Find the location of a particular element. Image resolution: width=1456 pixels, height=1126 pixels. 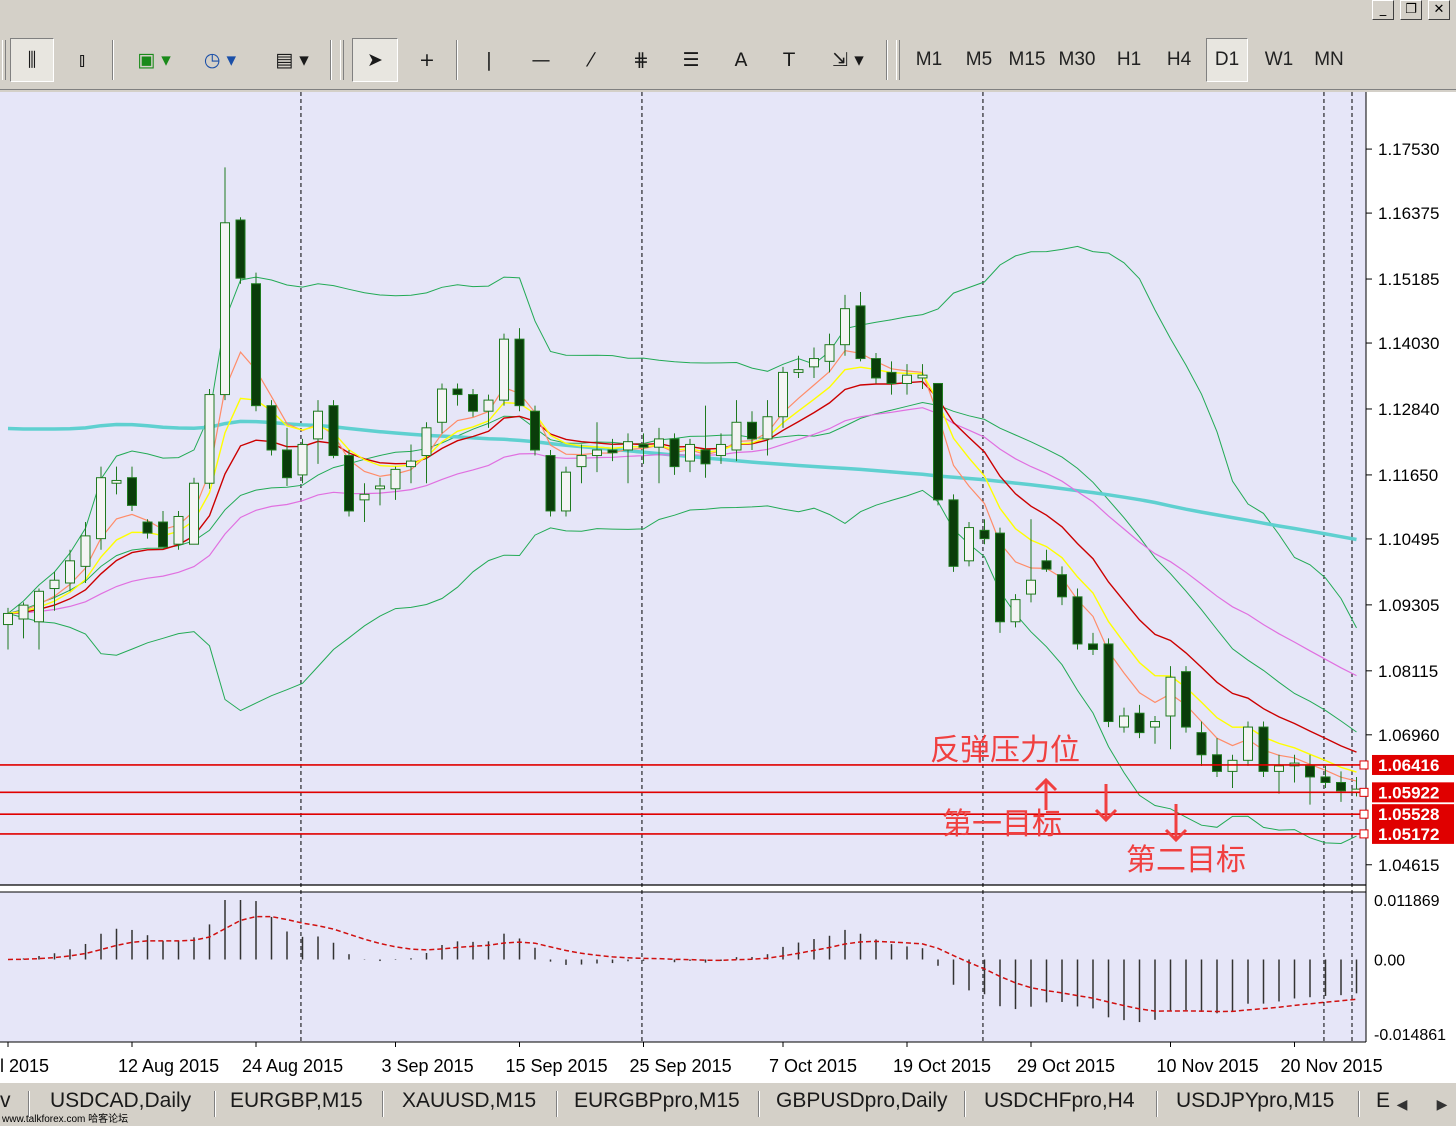

crosshair-icon: + is located at coordinates (427, 60).